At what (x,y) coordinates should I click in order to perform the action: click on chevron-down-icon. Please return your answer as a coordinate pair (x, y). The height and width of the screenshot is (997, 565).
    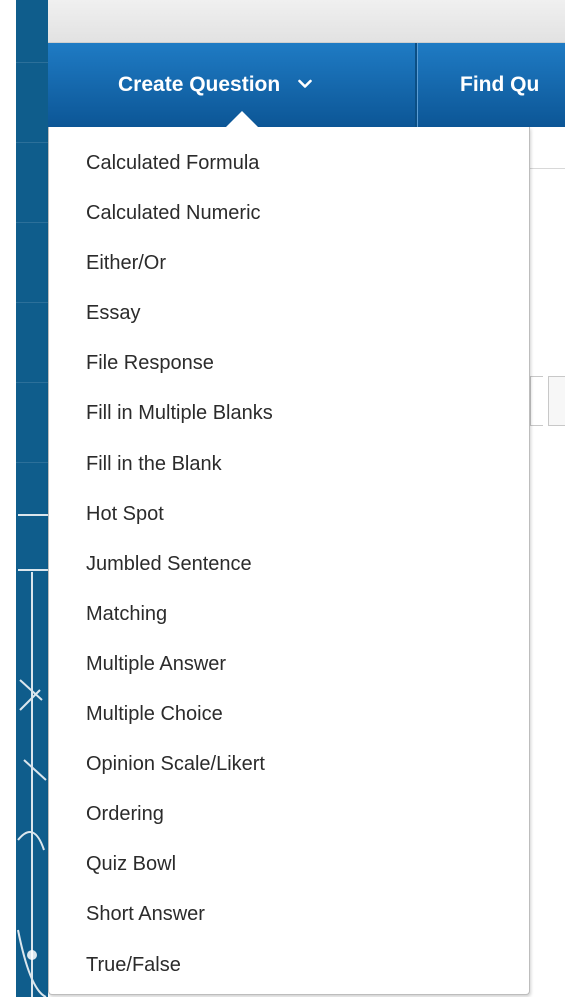
    Looking at the image, I should click on (305, 84).